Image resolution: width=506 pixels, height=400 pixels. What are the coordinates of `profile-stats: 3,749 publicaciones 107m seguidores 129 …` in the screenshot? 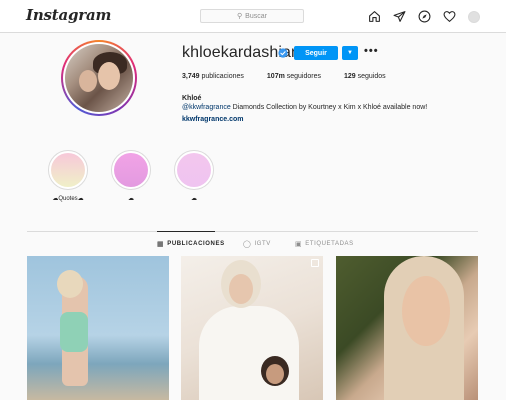 It's located at (295, 76).